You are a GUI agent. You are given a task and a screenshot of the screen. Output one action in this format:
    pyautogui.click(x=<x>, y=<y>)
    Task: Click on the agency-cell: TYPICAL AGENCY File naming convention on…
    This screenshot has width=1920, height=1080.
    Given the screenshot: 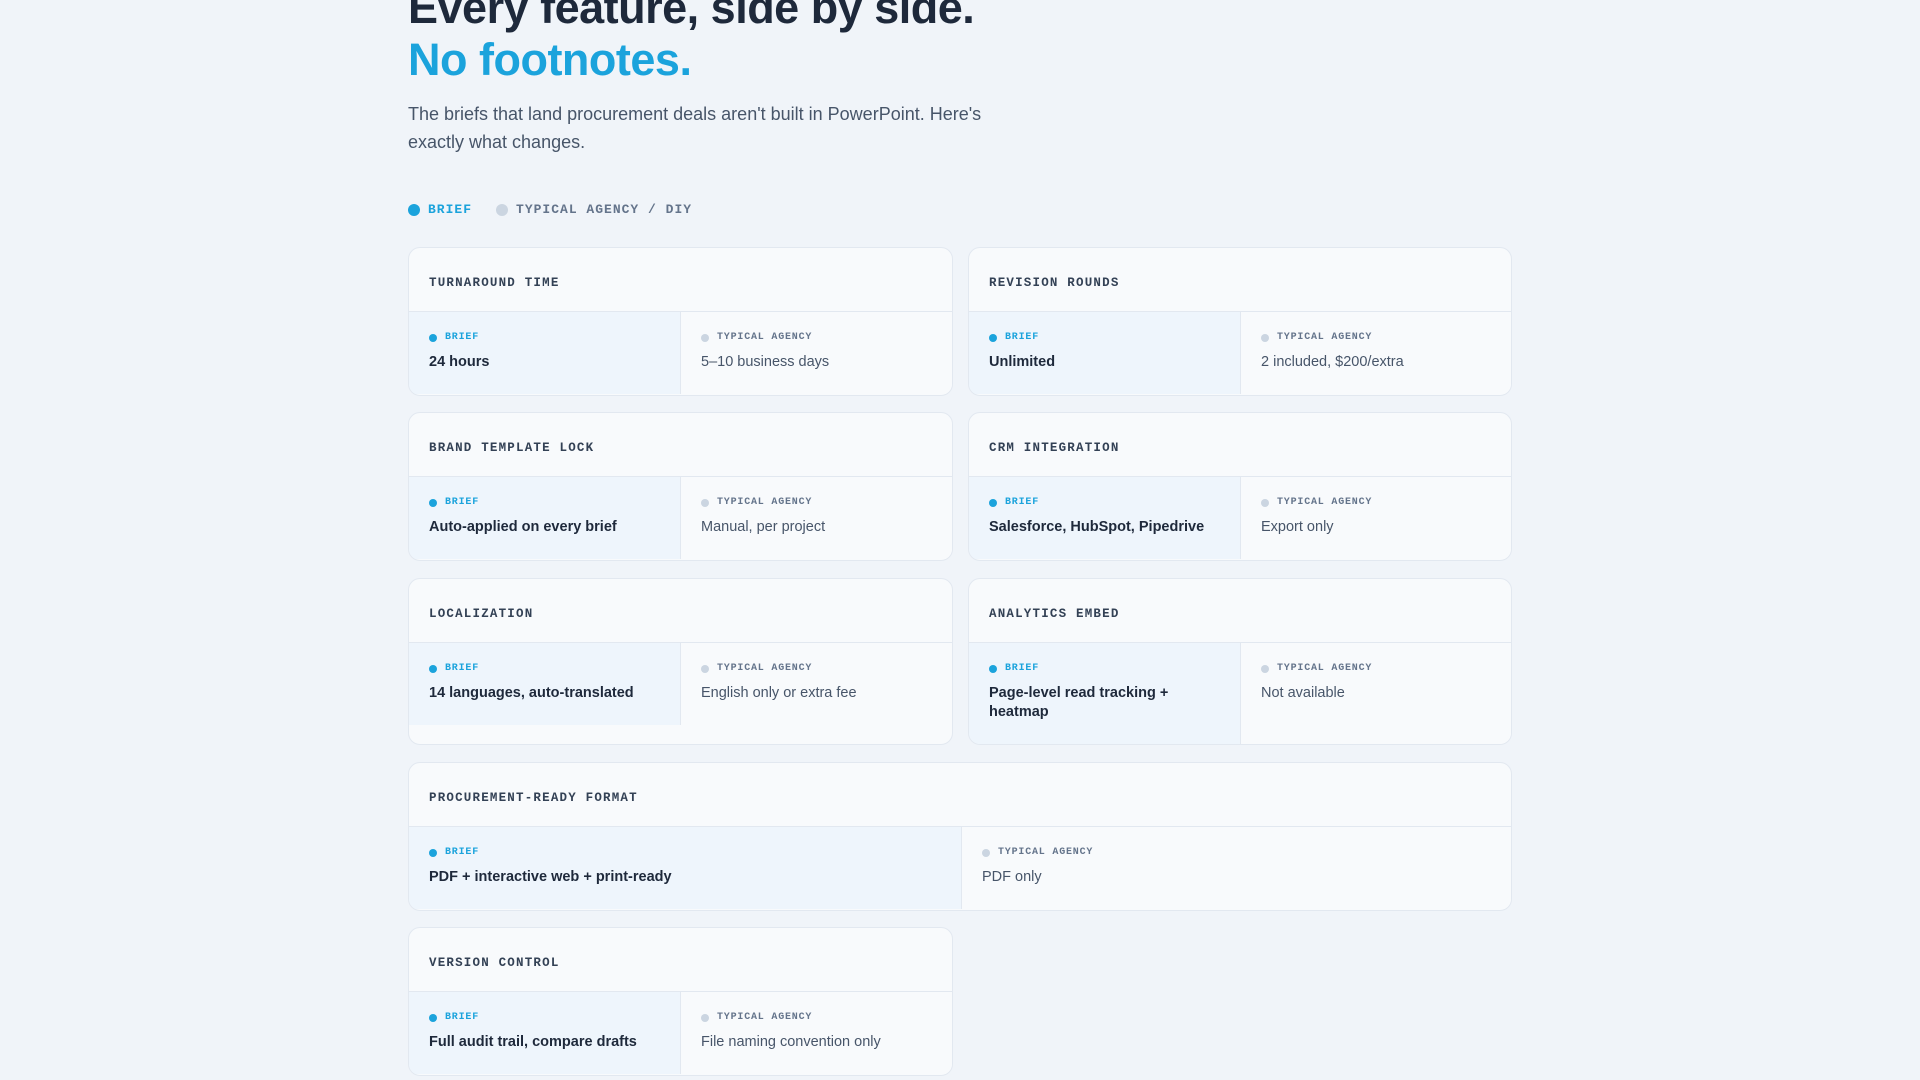 What is the action you would take?
    pyautogui.click(x=816, y=1033)
    